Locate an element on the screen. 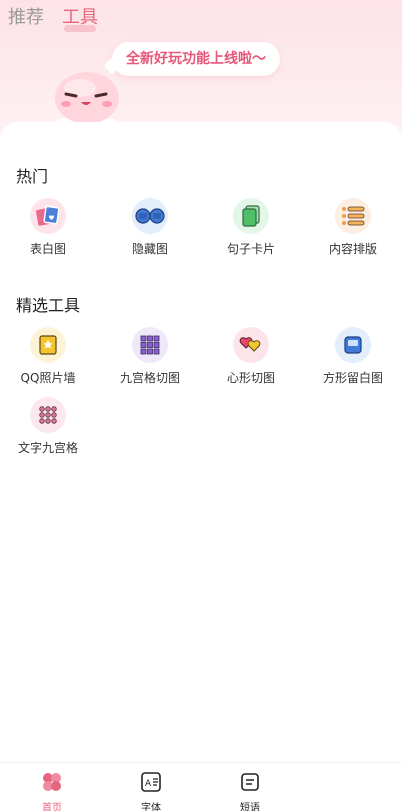 The width and height of the screenshot is (402, 811). tool-heart-cut: 心形切图 is located at coordinates (251, 356).